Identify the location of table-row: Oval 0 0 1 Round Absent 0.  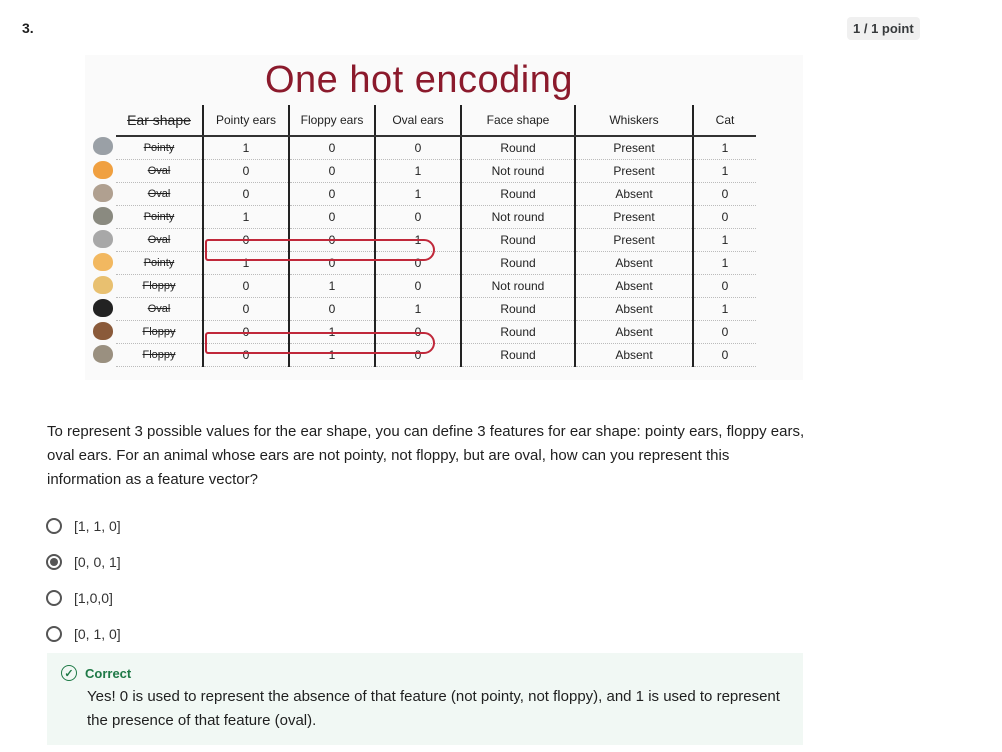
(423, 194).